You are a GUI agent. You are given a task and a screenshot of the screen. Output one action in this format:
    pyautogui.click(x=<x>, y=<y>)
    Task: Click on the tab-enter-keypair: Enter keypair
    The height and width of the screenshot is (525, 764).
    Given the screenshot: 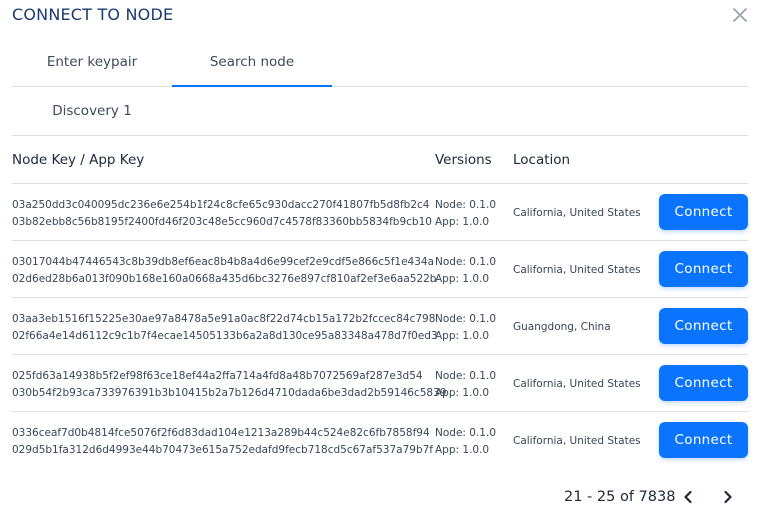 What is the action you would take?
    pyautogui.click(x=92, y=62)
    